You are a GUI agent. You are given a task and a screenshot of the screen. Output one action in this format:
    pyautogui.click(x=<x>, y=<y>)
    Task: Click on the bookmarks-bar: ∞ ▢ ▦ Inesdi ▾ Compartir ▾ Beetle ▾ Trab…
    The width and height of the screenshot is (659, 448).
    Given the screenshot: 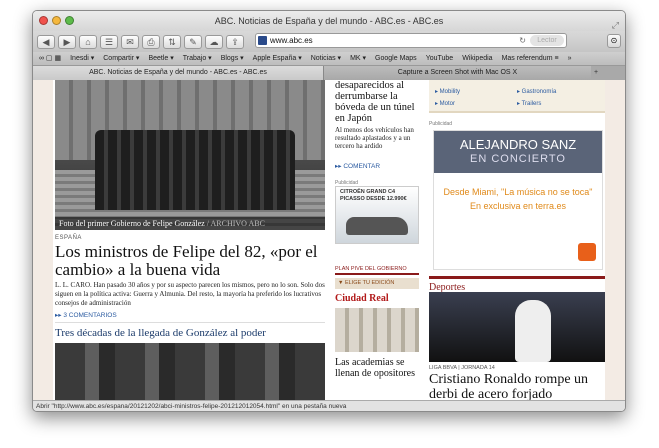 What is the action you would take?
    pyautogui.click(x=329, y=59)
    